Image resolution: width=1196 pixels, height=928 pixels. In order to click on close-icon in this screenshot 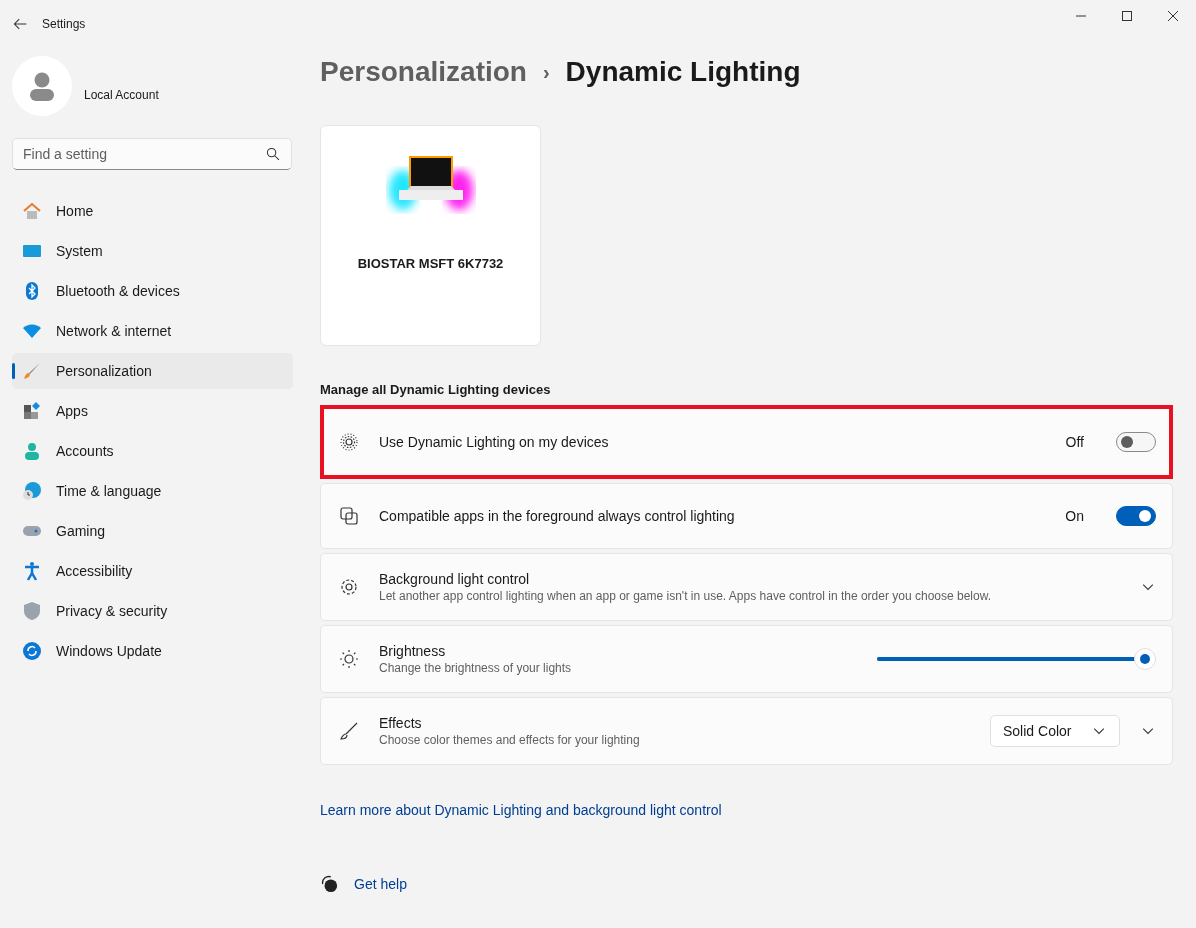, I will do `click(1173, 16)`.